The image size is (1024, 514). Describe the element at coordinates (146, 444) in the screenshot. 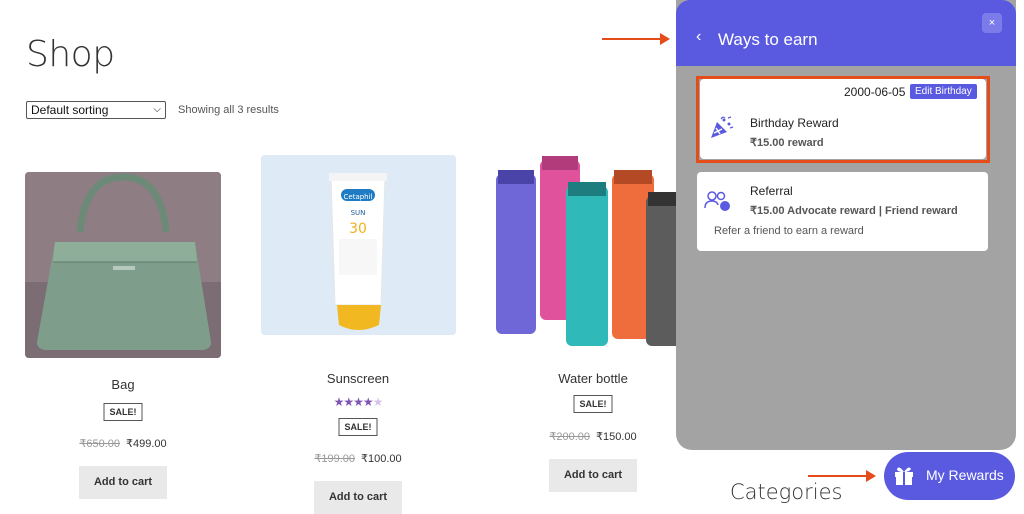

I see `sale-price: ₹499.00` at that location.